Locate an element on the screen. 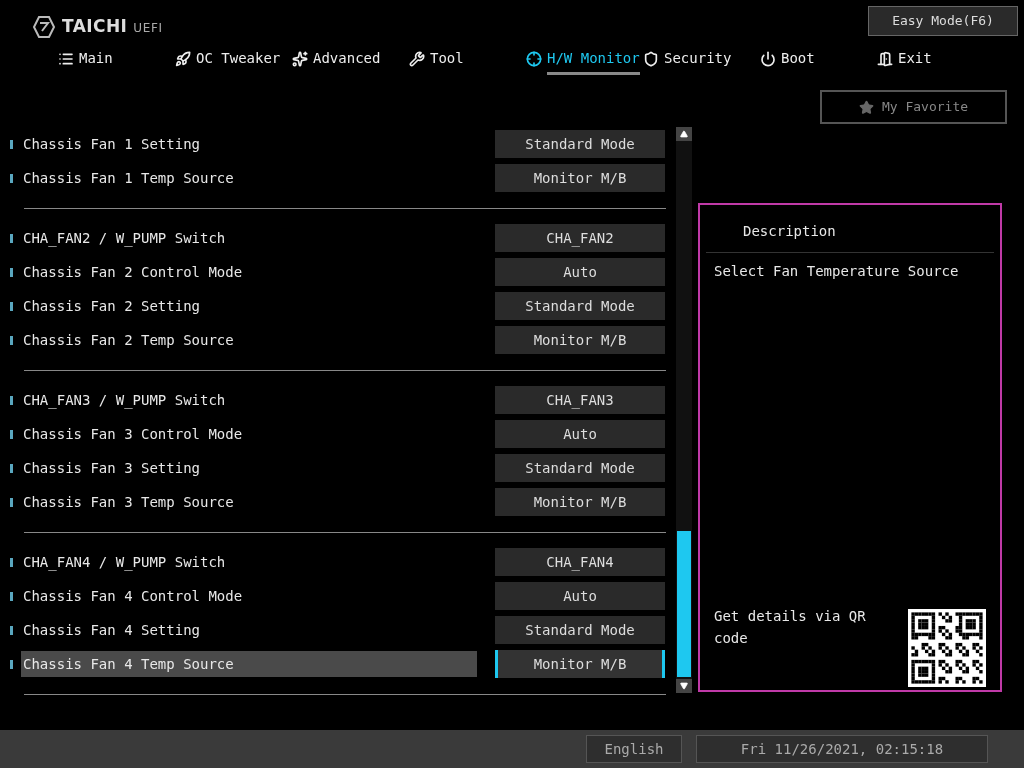  uefi-label: UEFI is located at coordinates (148, 28).